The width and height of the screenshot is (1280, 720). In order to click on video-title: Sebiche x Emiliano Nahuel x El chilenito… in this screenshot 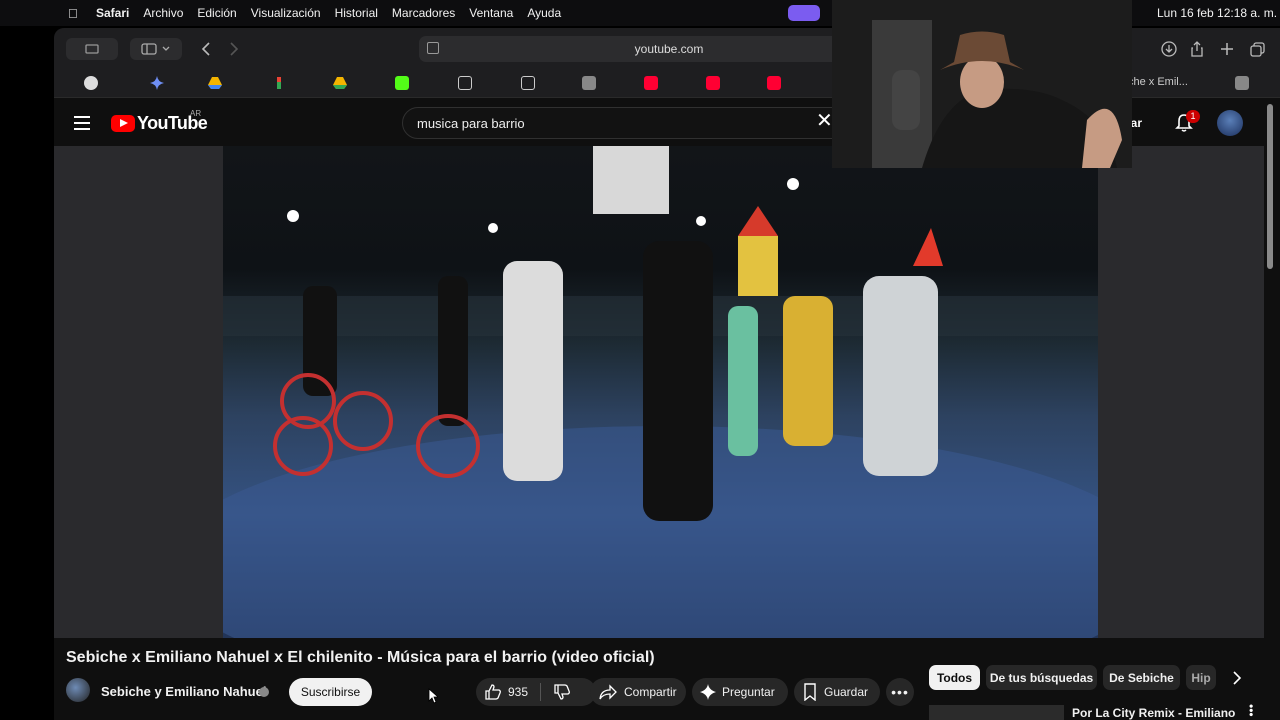, I will do `click(360, 657)`.